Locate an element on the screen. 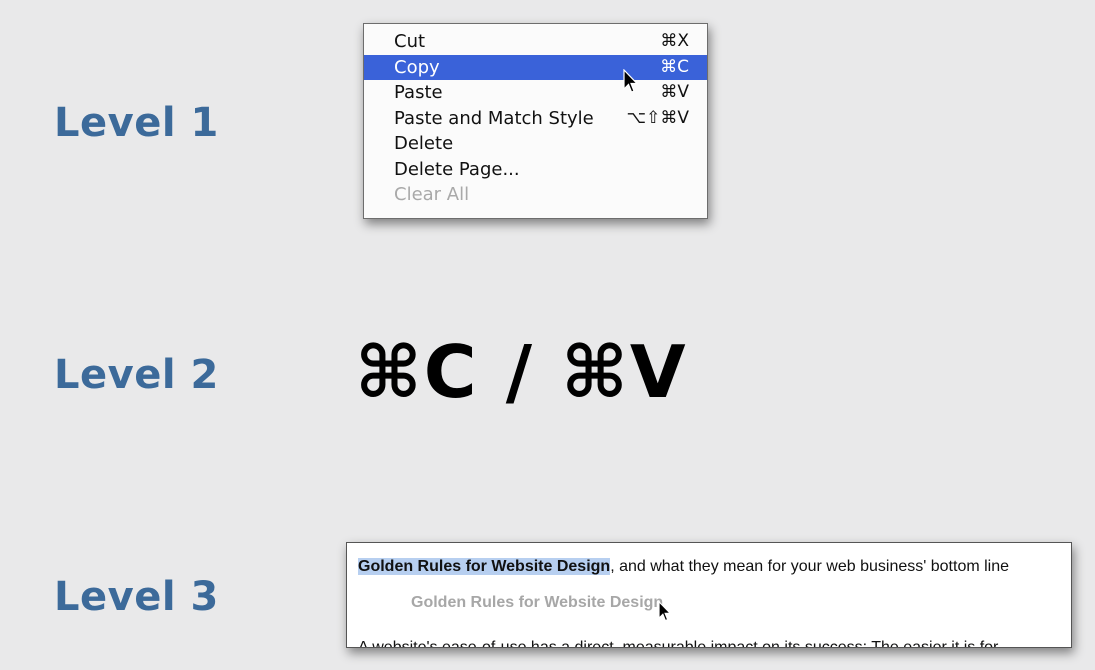 The width and height of the screenshot is (1095, 670). menu-item-cut: Cut ⌘X is located at coordinates (535, 42).